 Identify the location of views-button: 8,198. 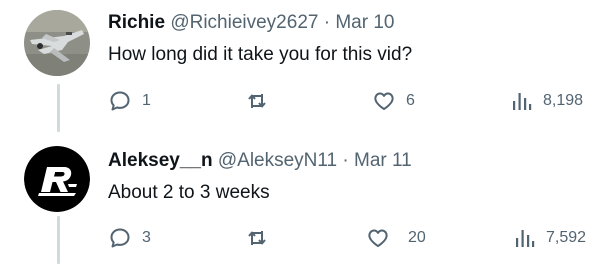
(547, 101).